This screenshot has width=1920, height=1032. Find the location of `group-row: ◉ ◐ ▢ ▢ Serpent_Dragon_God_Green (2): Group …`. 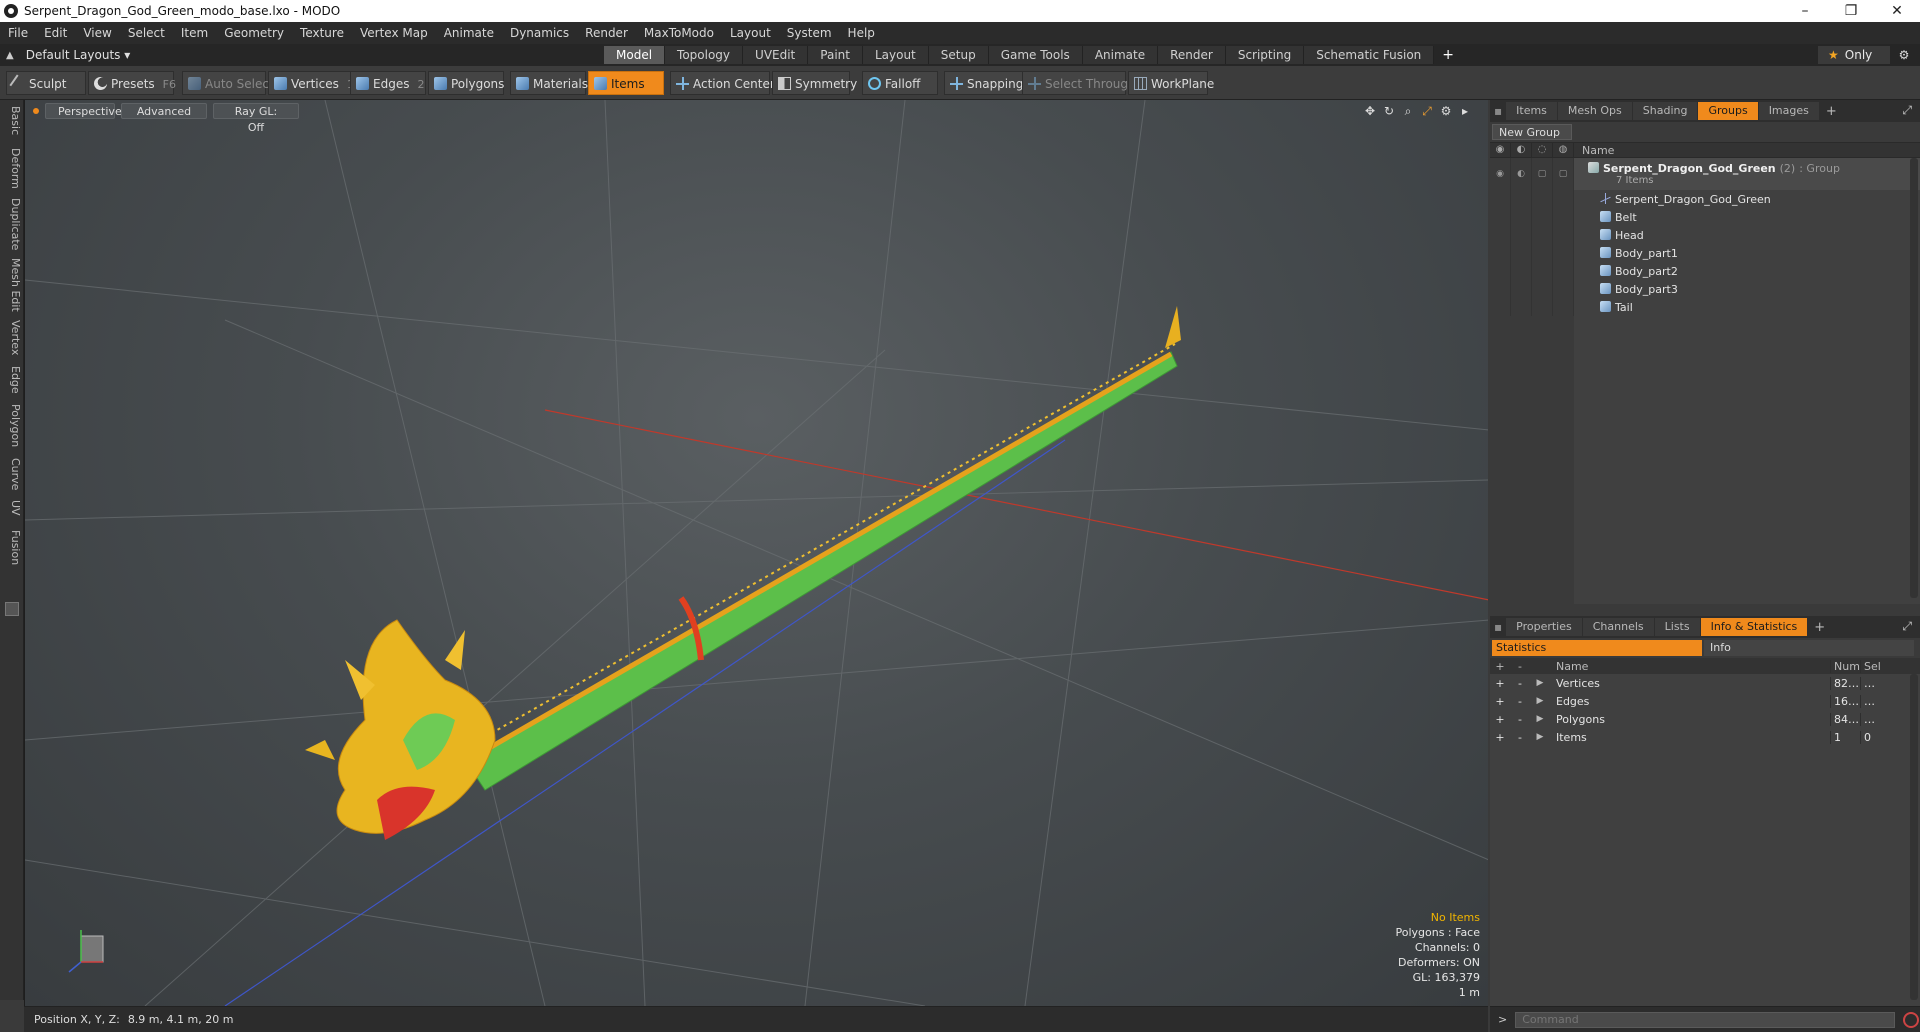

group-row: ◉ ◐ ▢ ▢ Serpent_Dragon_God_Green (2): Group … is located at coordinates (1705, 174).